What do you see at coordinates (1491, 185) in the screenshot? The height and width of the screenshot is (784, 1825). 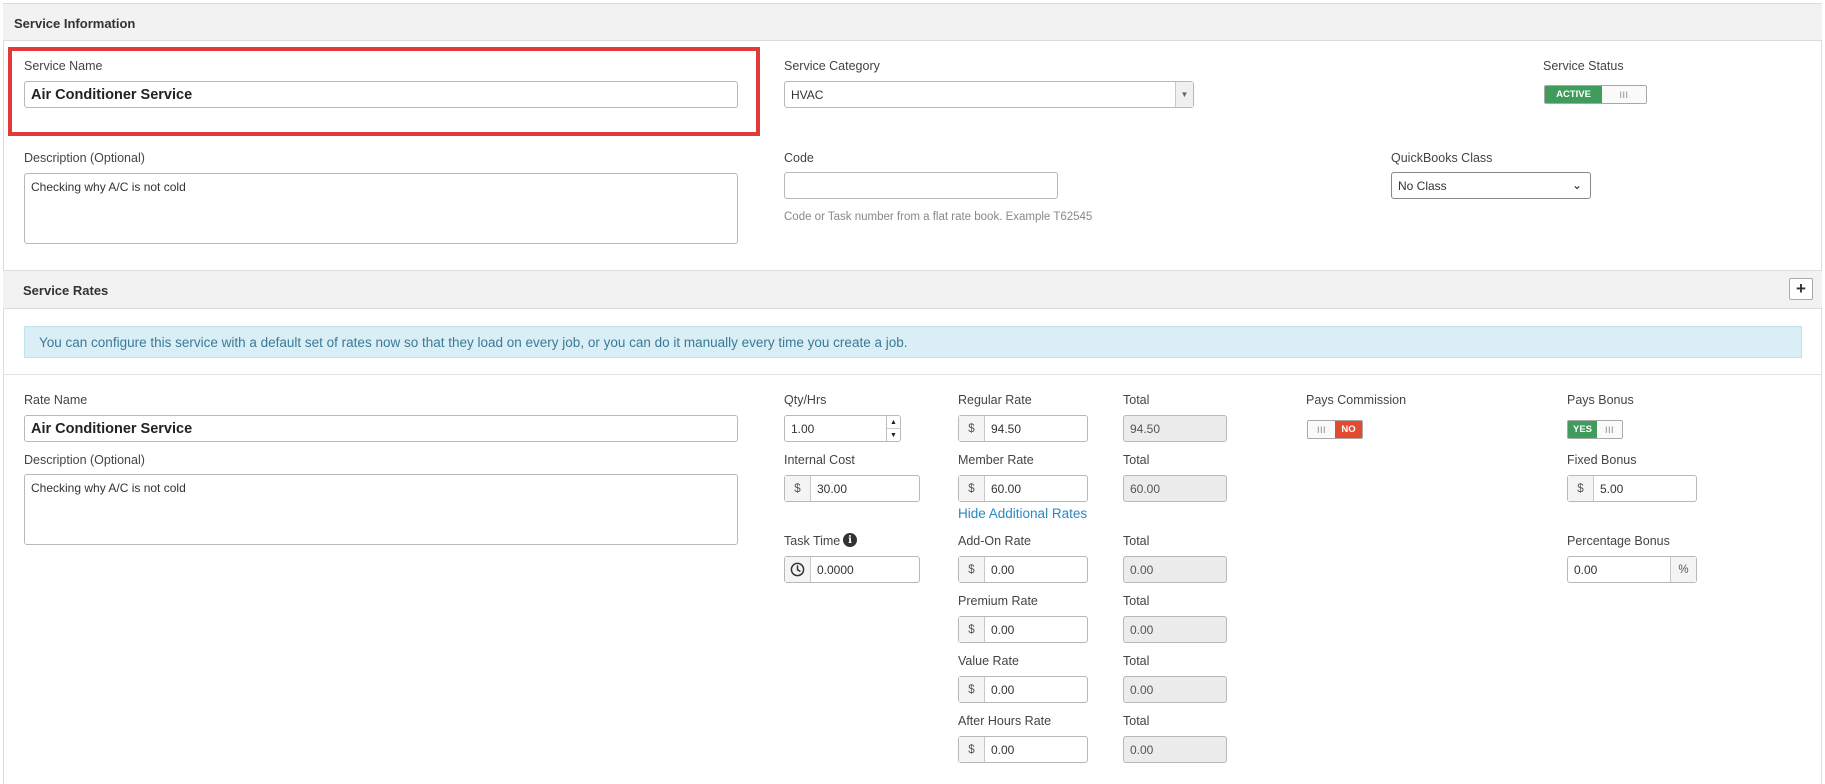 I see `quickbooks-class-select: No Class ⌄` at bounding box center [1491, 185].